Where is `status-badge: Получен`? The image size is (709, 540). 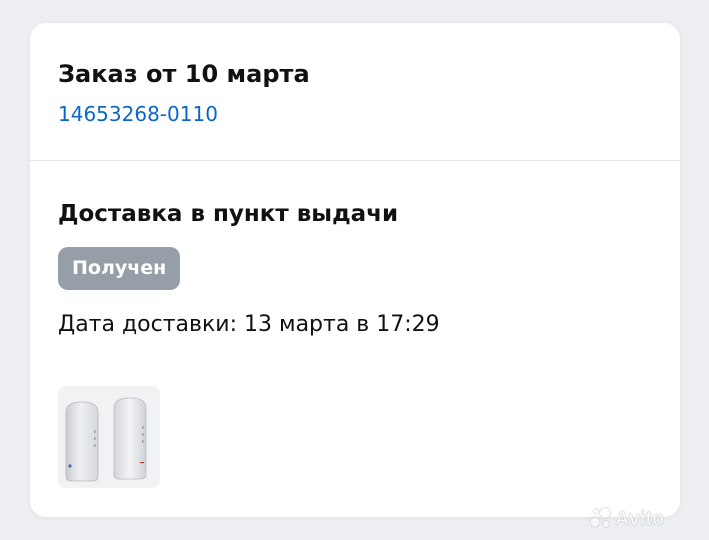 status-badge: Получен is located at coordinates (119, 268).